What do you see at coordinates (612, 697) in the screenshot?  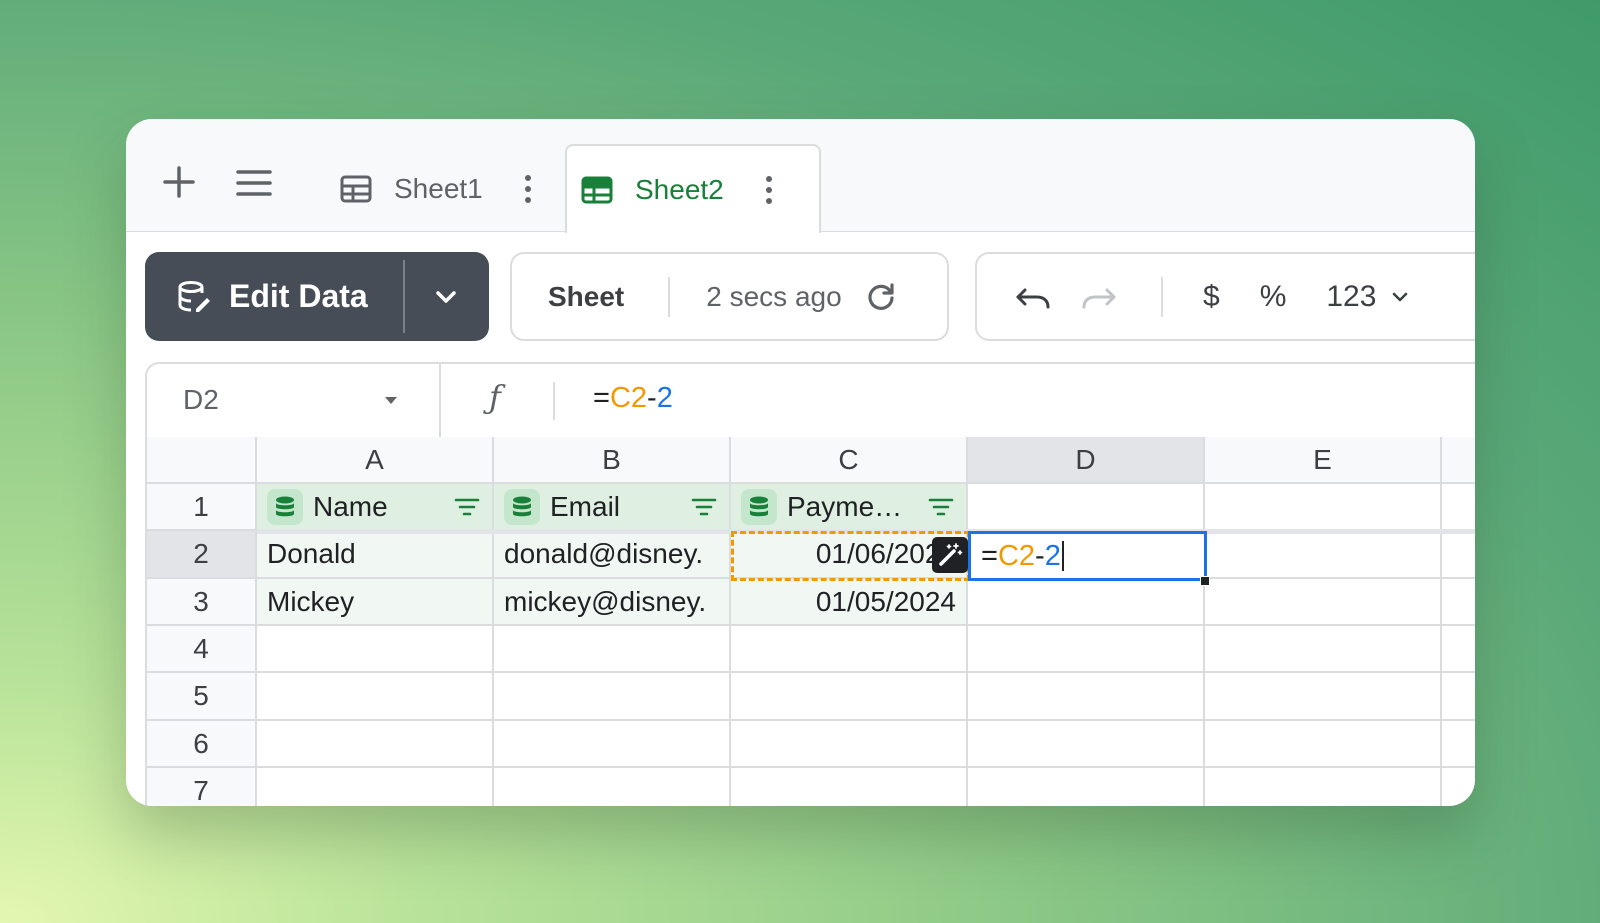 I see `cell-b5` at bounding box center [612, 697].